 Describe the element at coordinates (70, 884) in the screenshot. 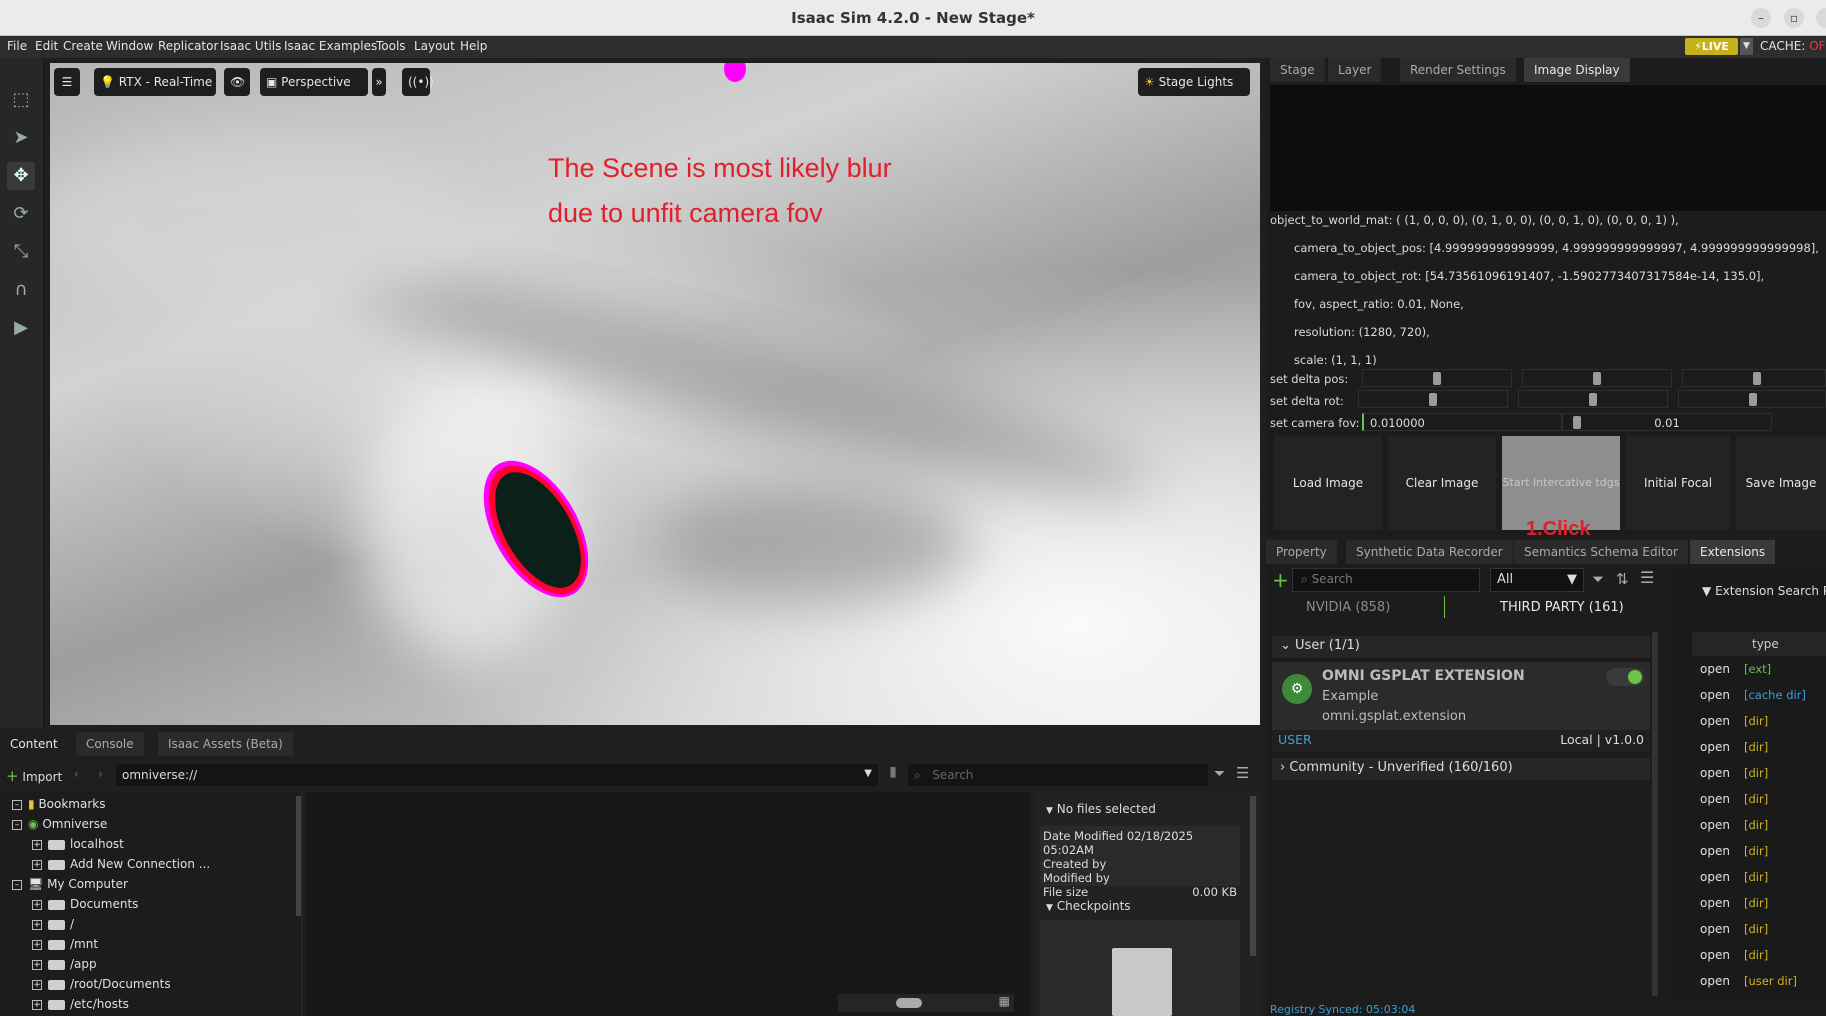

I see `tree-my-computer: – 🖥 My Computer` at that location.